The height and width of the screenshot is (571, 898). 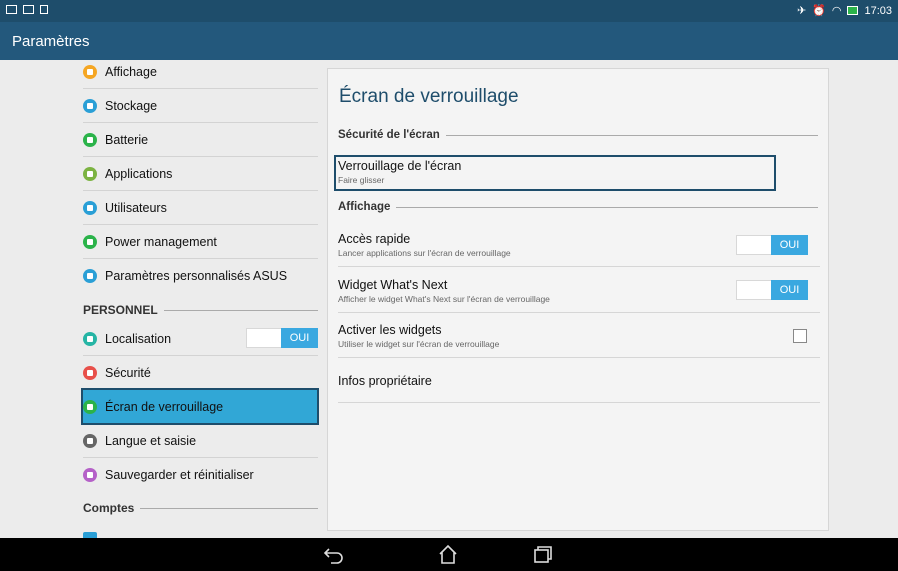 I want to click on sidebar-item-backup: Sauvegarder et réinitialiser, so click(x=200, y=474).